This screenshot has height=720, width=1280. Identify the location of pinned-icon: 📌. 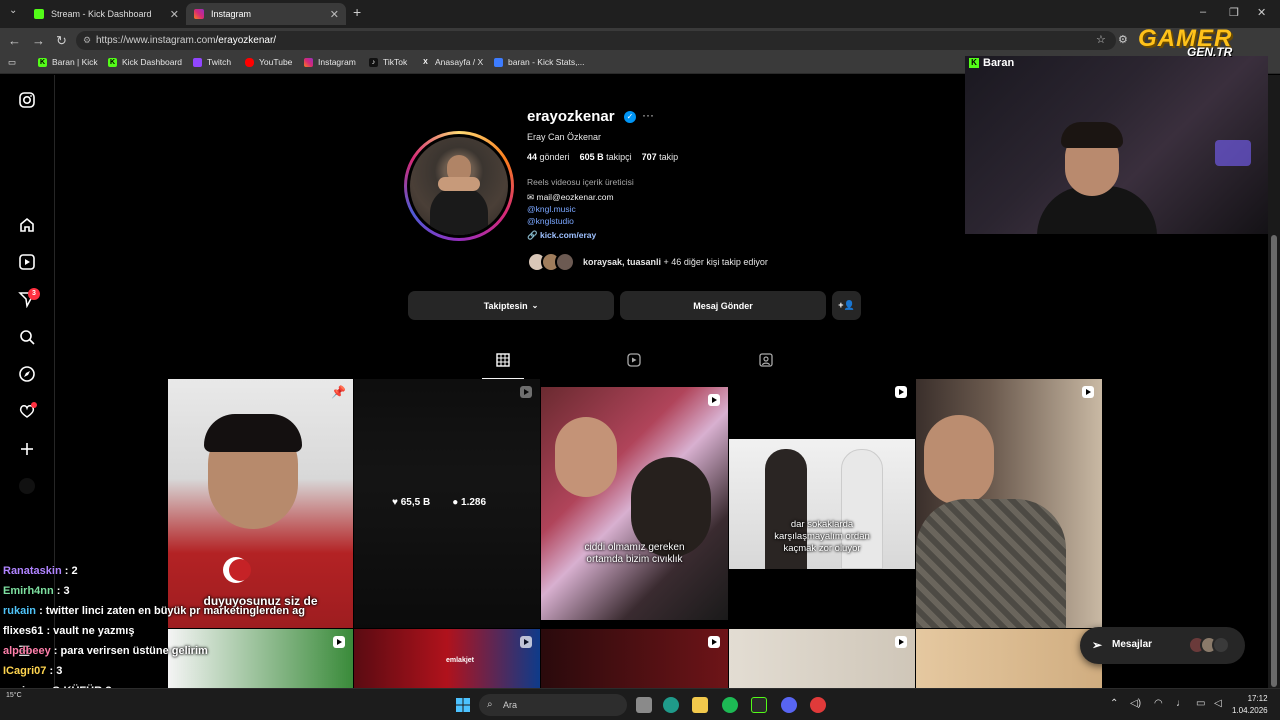
(338, 392).